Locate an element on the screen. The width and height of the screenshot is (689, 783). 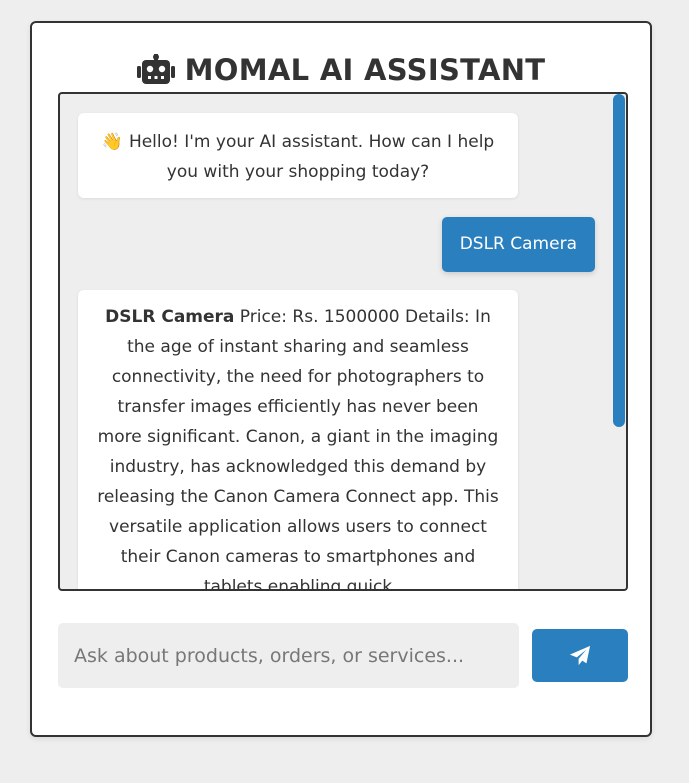
product-name: DSLR Camera is located at coordinates (170, 317).